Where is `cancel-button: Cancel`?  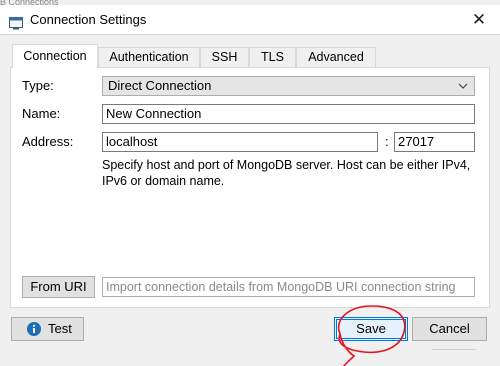
cancel-button: Cancel is located at coordinates (449, 329).